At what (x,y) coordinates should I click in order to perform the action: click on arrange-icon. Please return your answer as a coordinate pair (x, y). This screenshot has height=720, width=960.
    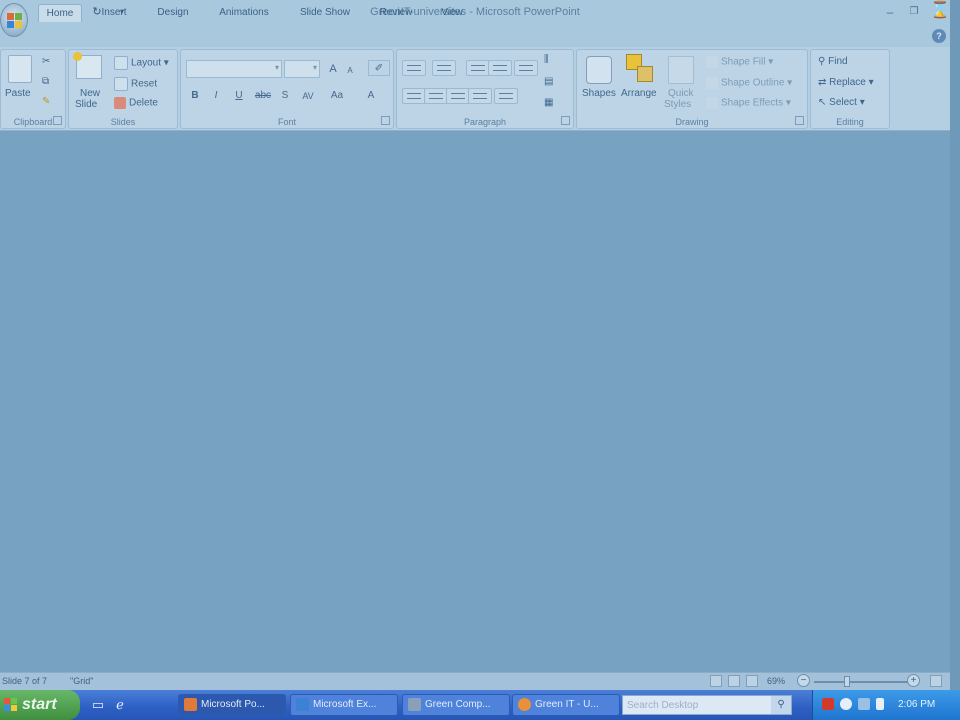
    Looking at the image, I should click on (640, 69).